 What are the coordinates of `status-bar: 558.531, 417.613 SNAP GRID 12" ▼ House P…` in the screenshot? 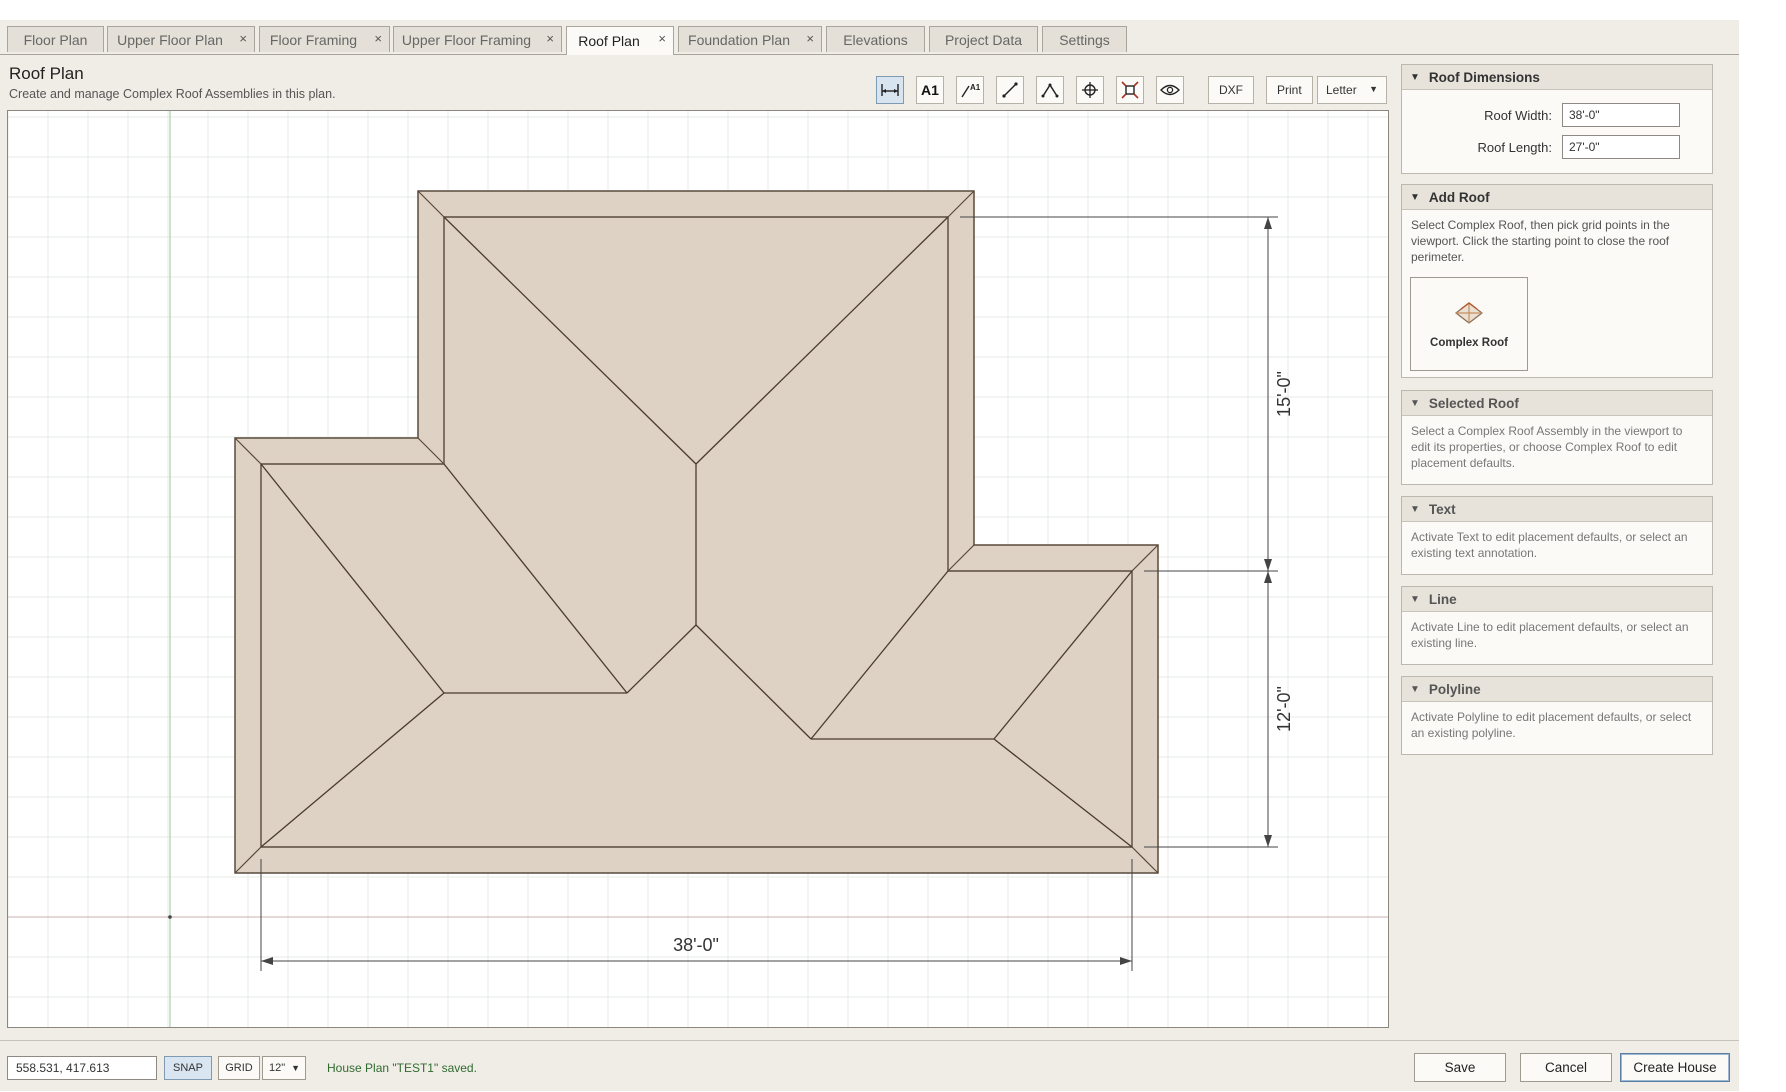 It's located at (869, 1066).